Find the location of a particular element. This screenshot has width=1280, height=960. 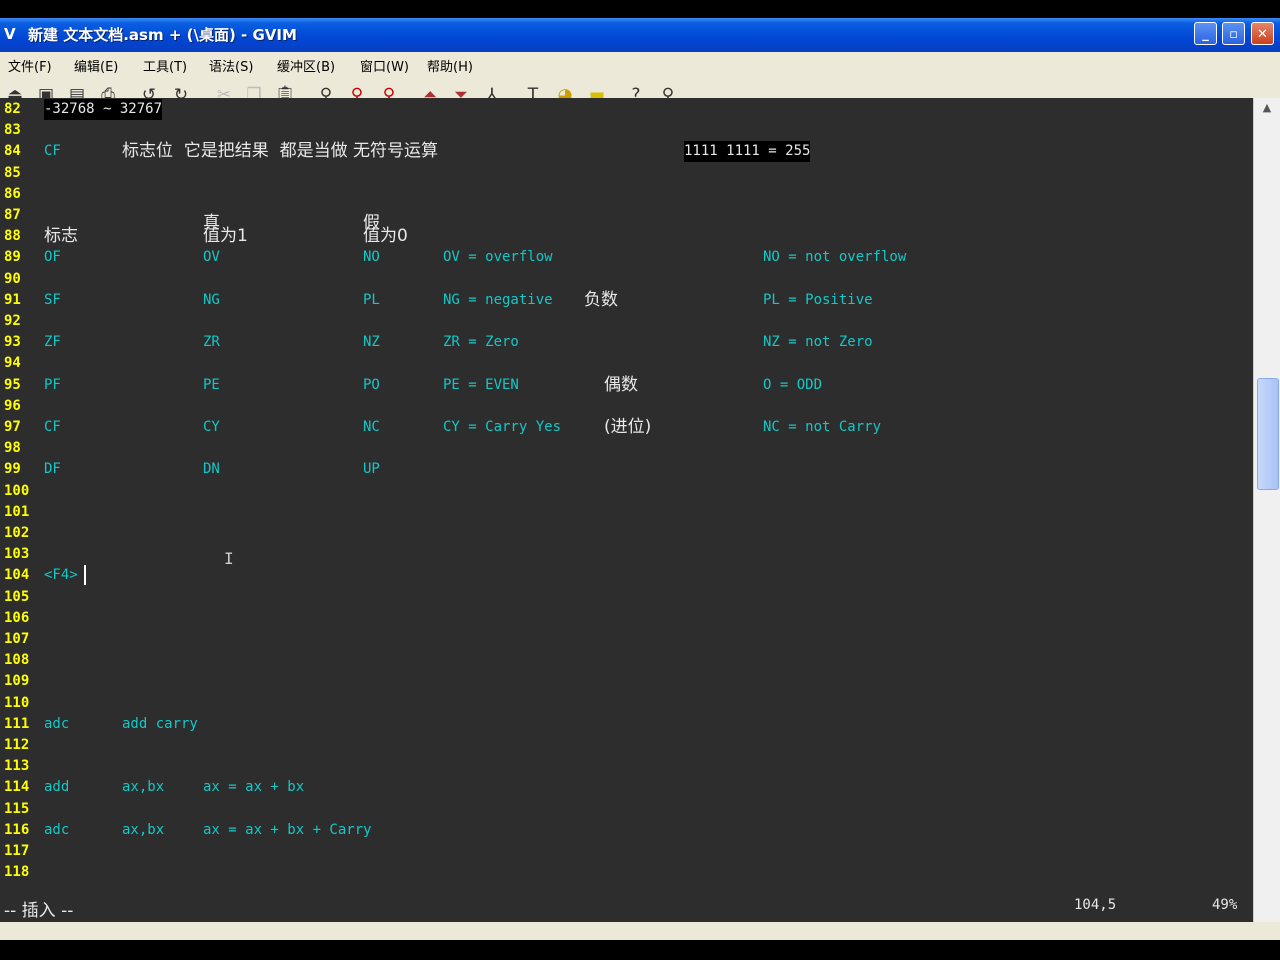

editor-line: 107 is located at coordinates (626, 639).